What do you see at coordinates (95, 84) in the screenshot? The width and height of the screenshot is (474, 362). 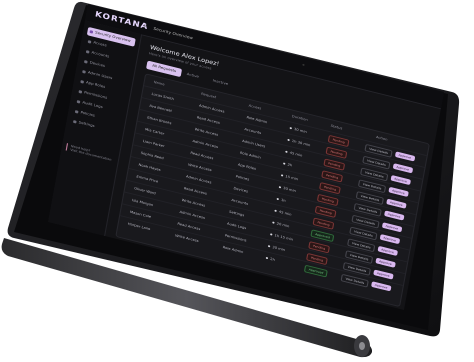 I see `sidebar-item-label: App Roles` at bounding box center [95, 84].